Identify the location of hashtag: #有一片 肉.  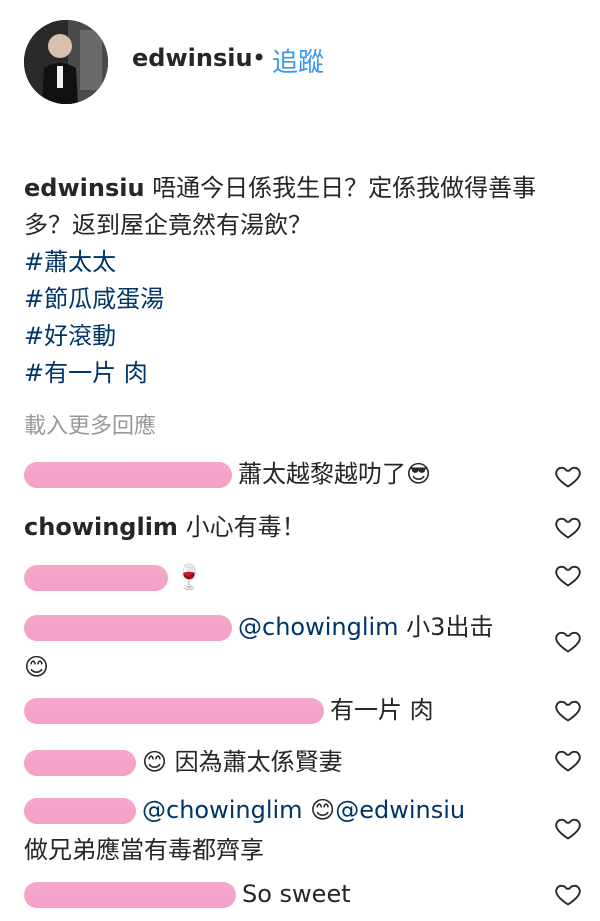
(304, 373).